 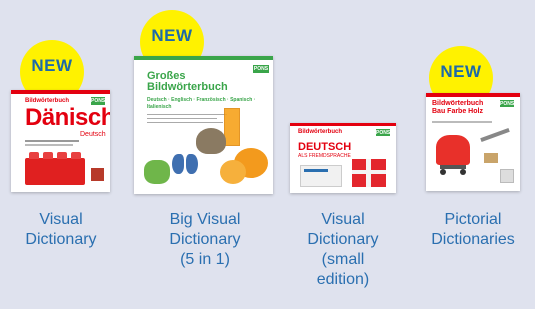 What do you see at coordinates (458, 103) in the screenshot?
I see `cover-title-line-1: Bildwörterbuch` at bounding box center [458, 103].